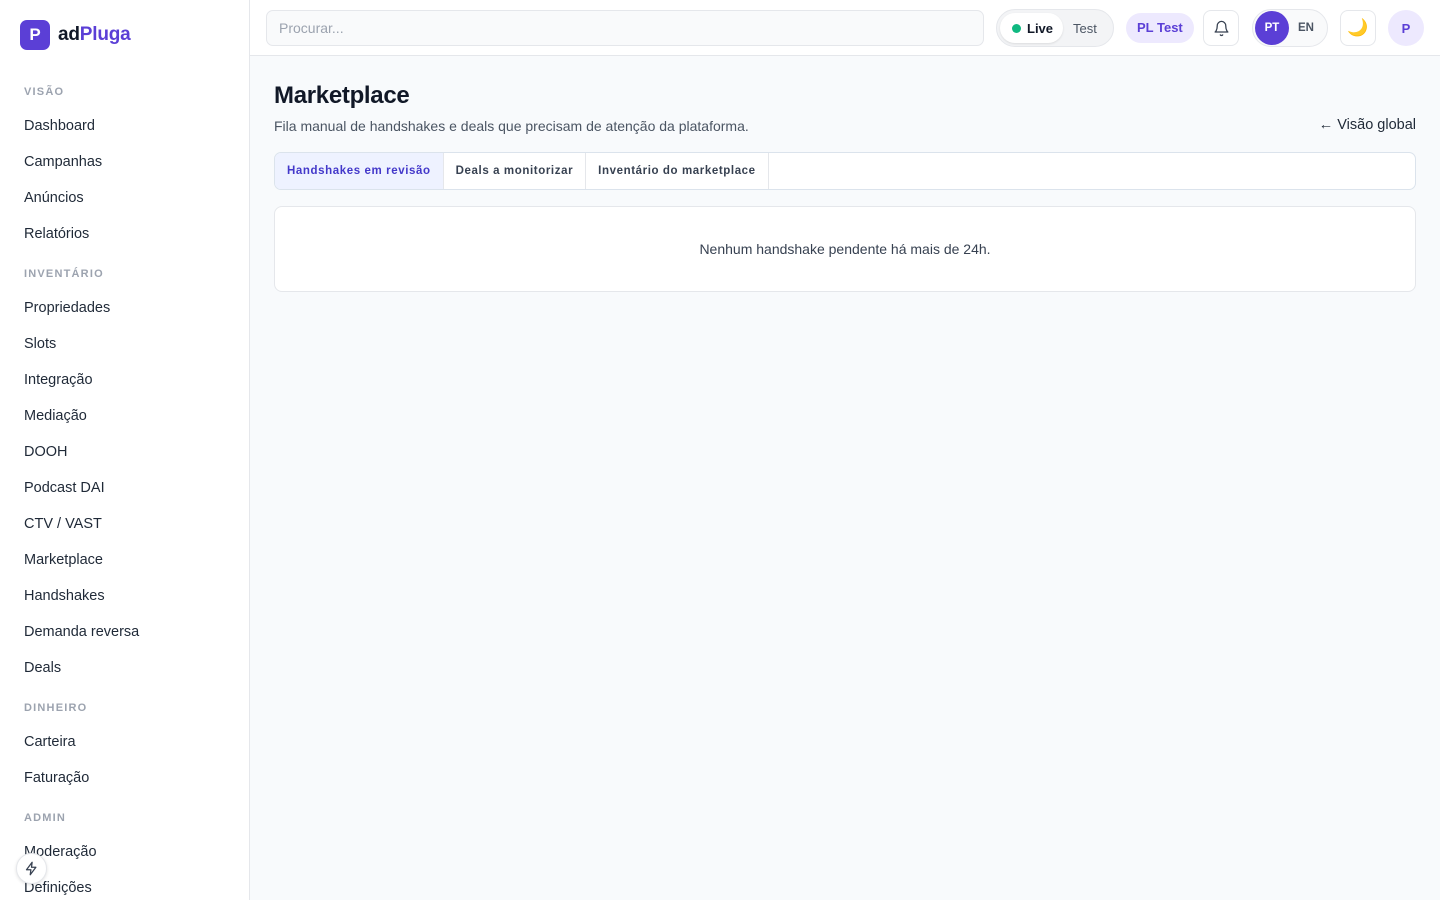 The height and width of the screenshot is (900, 1440). What do you see at coordinates (515, 171) in the screenshot?
I see `tab-deals-a-monitorizar: Deals a monitorizar` at bounding box center [515, 171].